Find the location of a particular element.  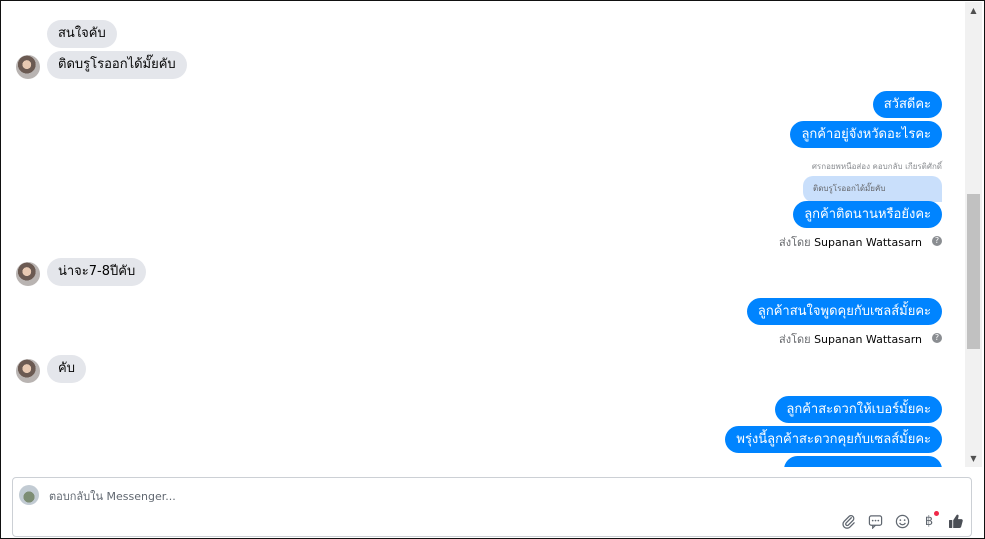

message-in-text: น่าจะ7-8ปีคับ is located at coordinates (97, 272).